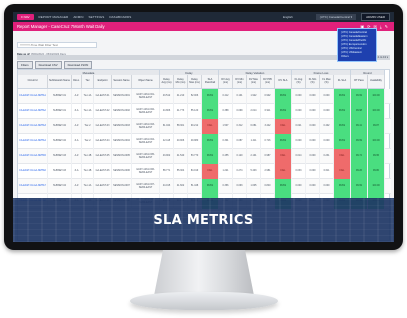 The width and height of the screenshot is (407, 318). What do you see at coordinates (327, 156) in the screenshot?
I see `table-cell: 0.231` at bounding box center [327, 156].